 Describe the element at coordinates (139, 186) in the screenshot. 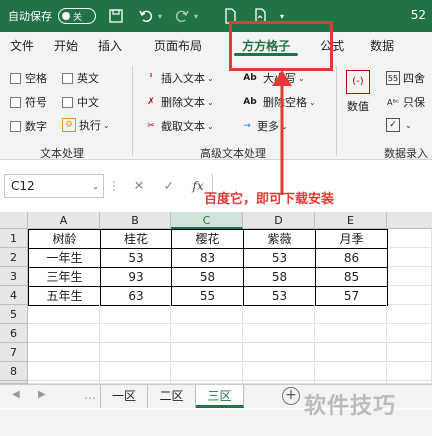

I see `cancel-icon: ✕` at that location.